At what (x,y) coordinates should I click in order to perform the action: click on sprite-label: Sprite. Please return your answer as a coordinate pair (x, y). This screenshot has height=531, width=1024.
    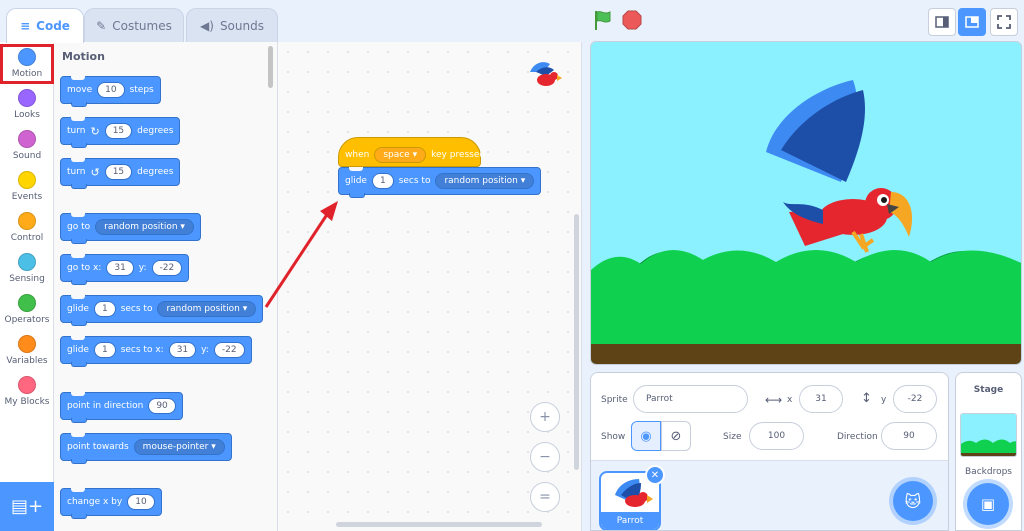
    Looking at the image, I should click on (614, 400).